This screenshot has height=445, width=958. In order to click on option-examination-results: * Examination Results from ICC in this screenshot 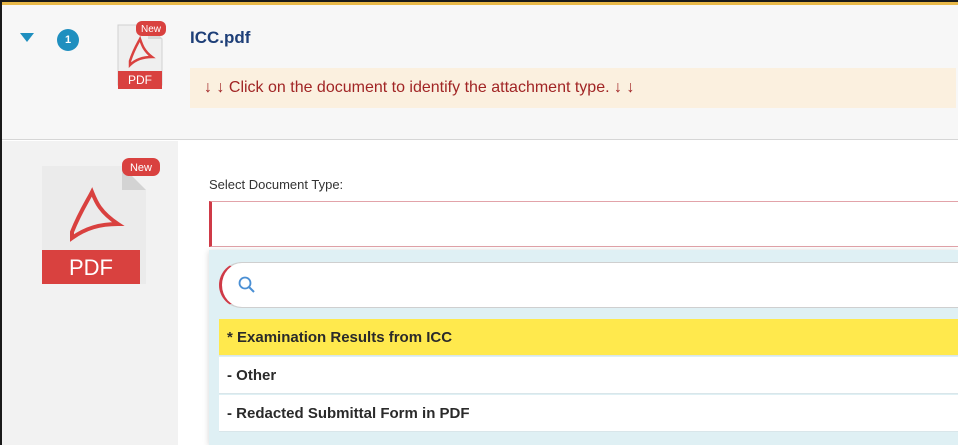, I will do `click(588, 337)`.